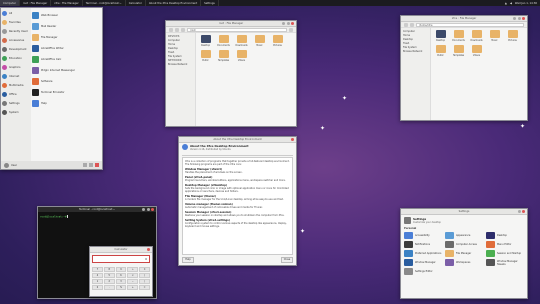 The width and height of the screenshot is (540, 304). Describe the element at coordinates (237, 29) in the screenshot. I see `fm1-location-bar: /root` at that location.